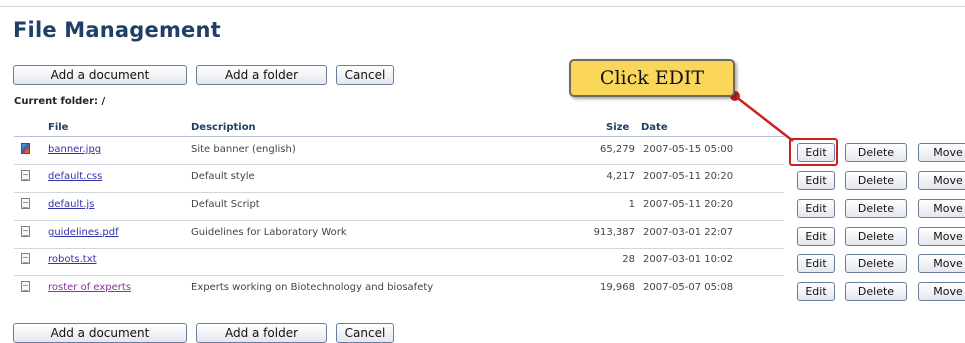 The height and width of the screenshot is (343, 965). What do you see at coordinates (75, 176) in the screenshot?
I see `file-link: default.css` at bounding box center [75, 176].